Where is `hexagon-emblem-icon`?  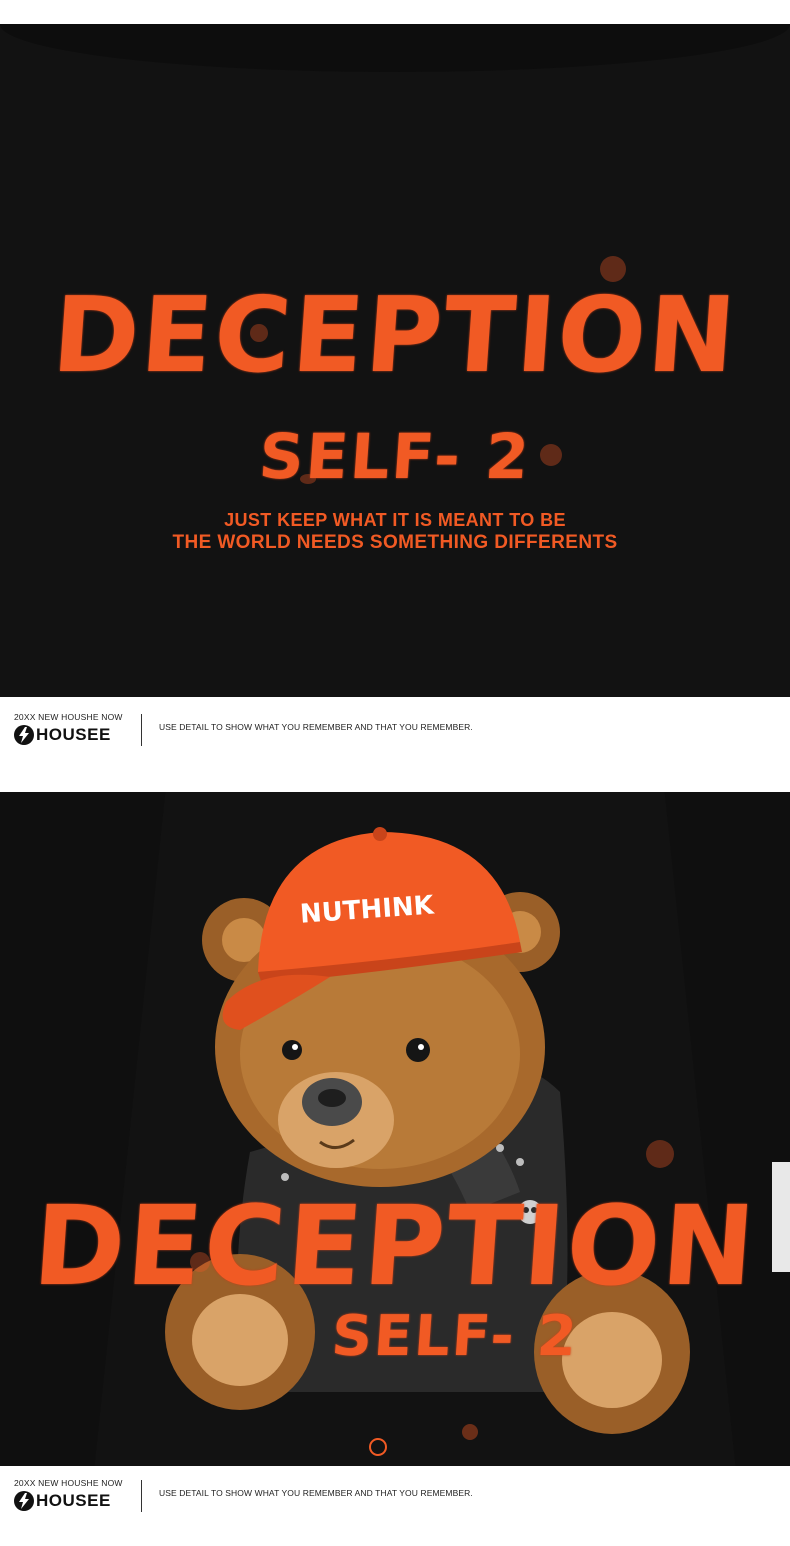
hexagon-emblem-icon is located at coordinates (378, 1447).